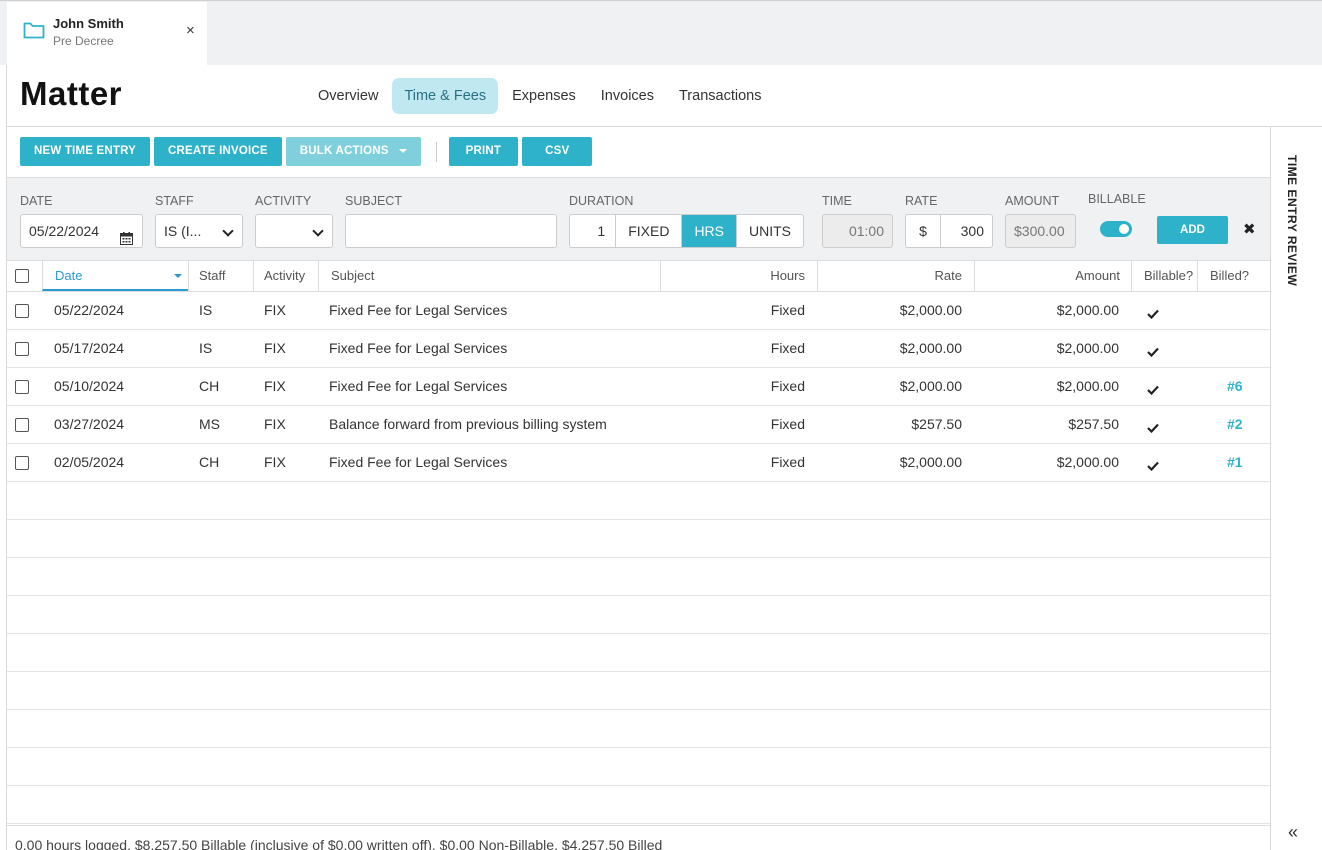 The image size is (1322, 850). I want to click on csv-button: CSV, so click(557, 151).